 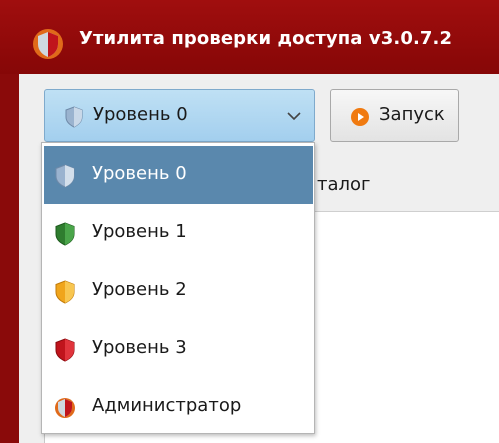 I want to click on shield-icon, so click(x=74, y=117).